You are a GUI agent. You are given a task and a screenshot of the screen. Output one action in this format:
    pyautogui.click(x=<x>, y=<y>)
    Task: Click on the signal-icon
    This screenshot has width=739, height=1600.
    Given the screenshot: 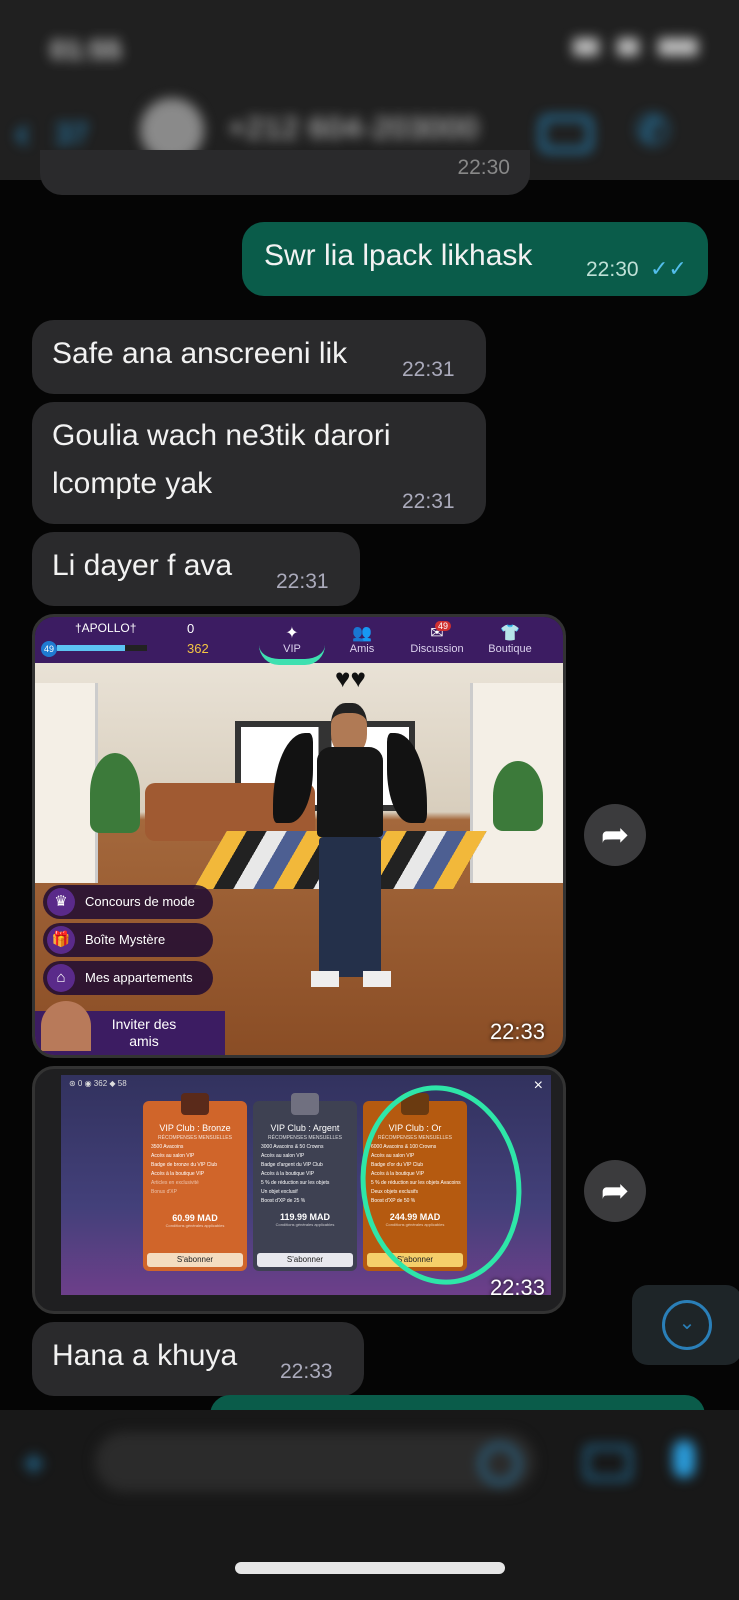 What is the action you would take?
    pyautogui.click(x=586, y=47)
    